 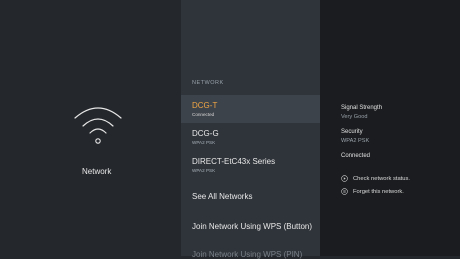 What do you see at coordinates (254, 226) in the screenshot?
I see `join-wps-button-item: Join Network Using WPS (Button)` at bounding box center [254, 226].